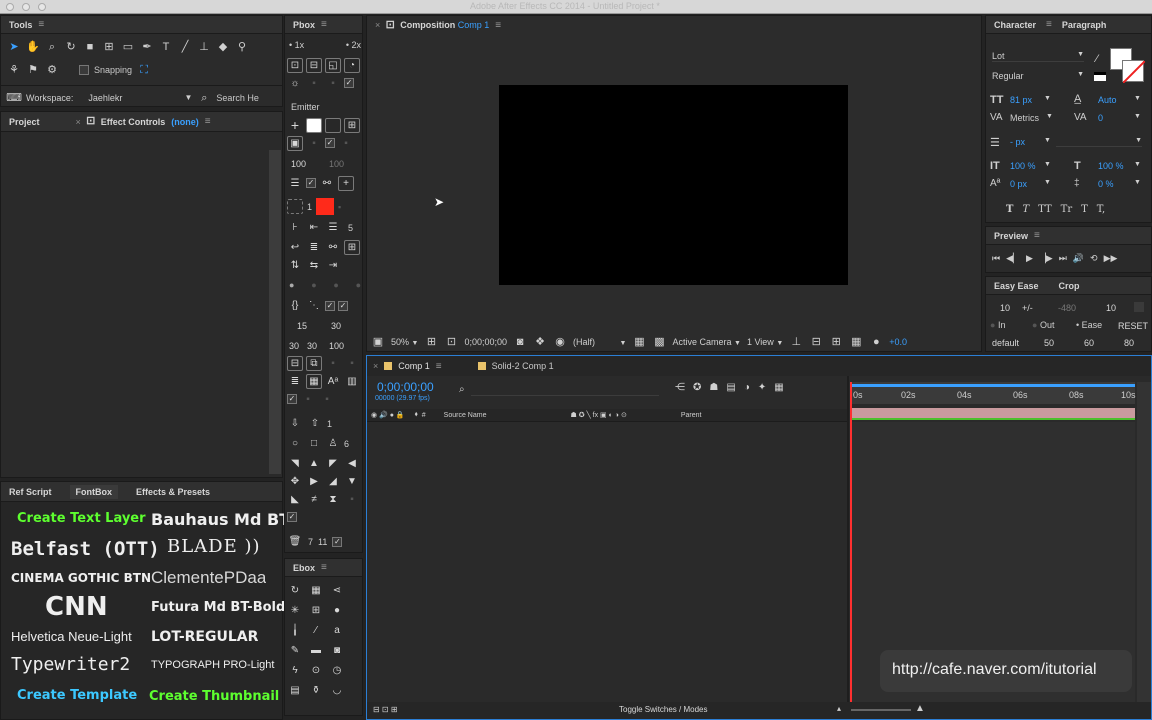 Image resolution: width=1152 pixels, height=720 pixels. I want to click on close-window-icon, so click(10, 7).